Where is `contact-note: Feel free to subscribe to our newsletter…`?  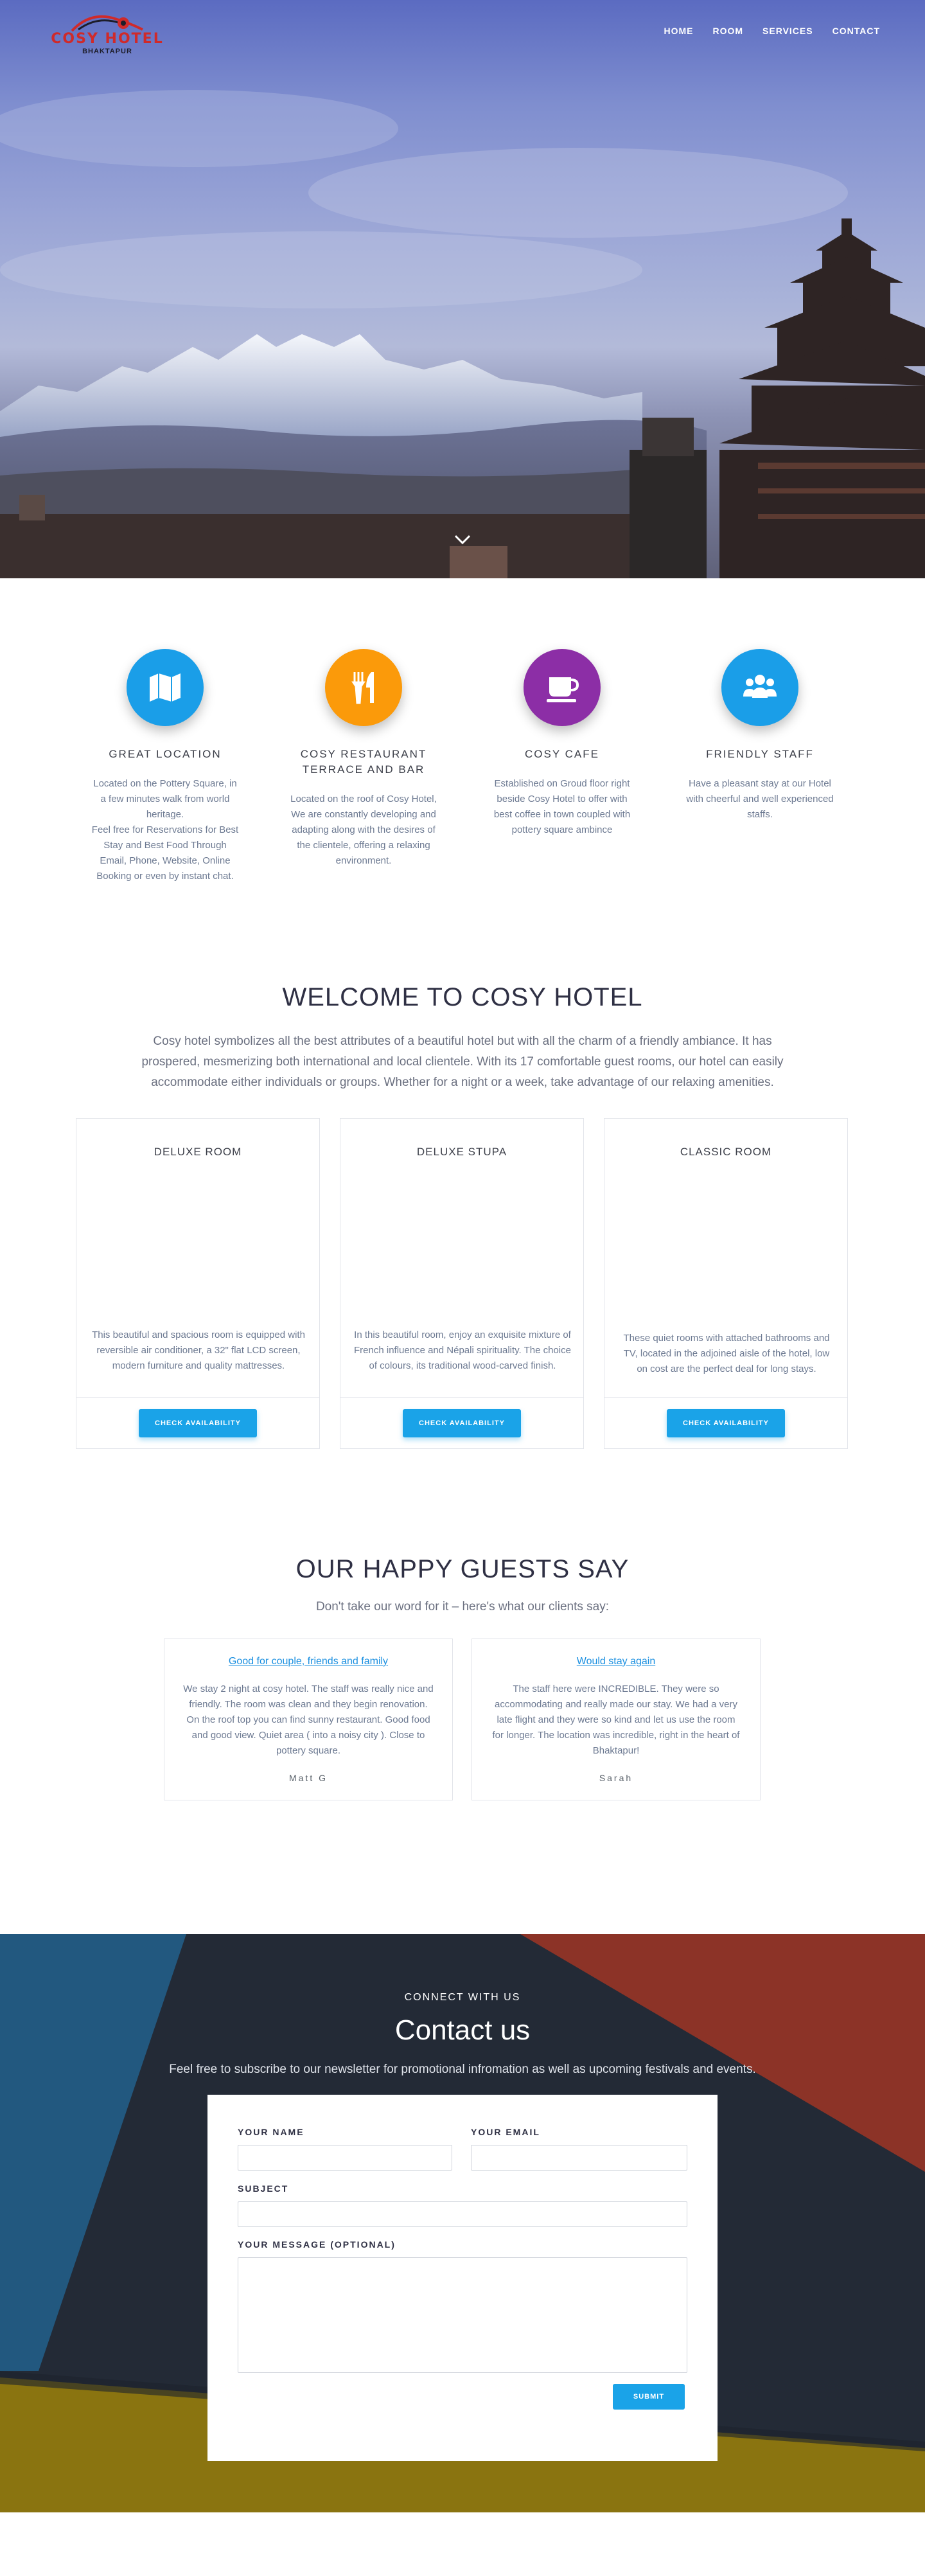 contact-note: Feel free to subscribe to our newsletter… is located at coordinates (463, 2070).